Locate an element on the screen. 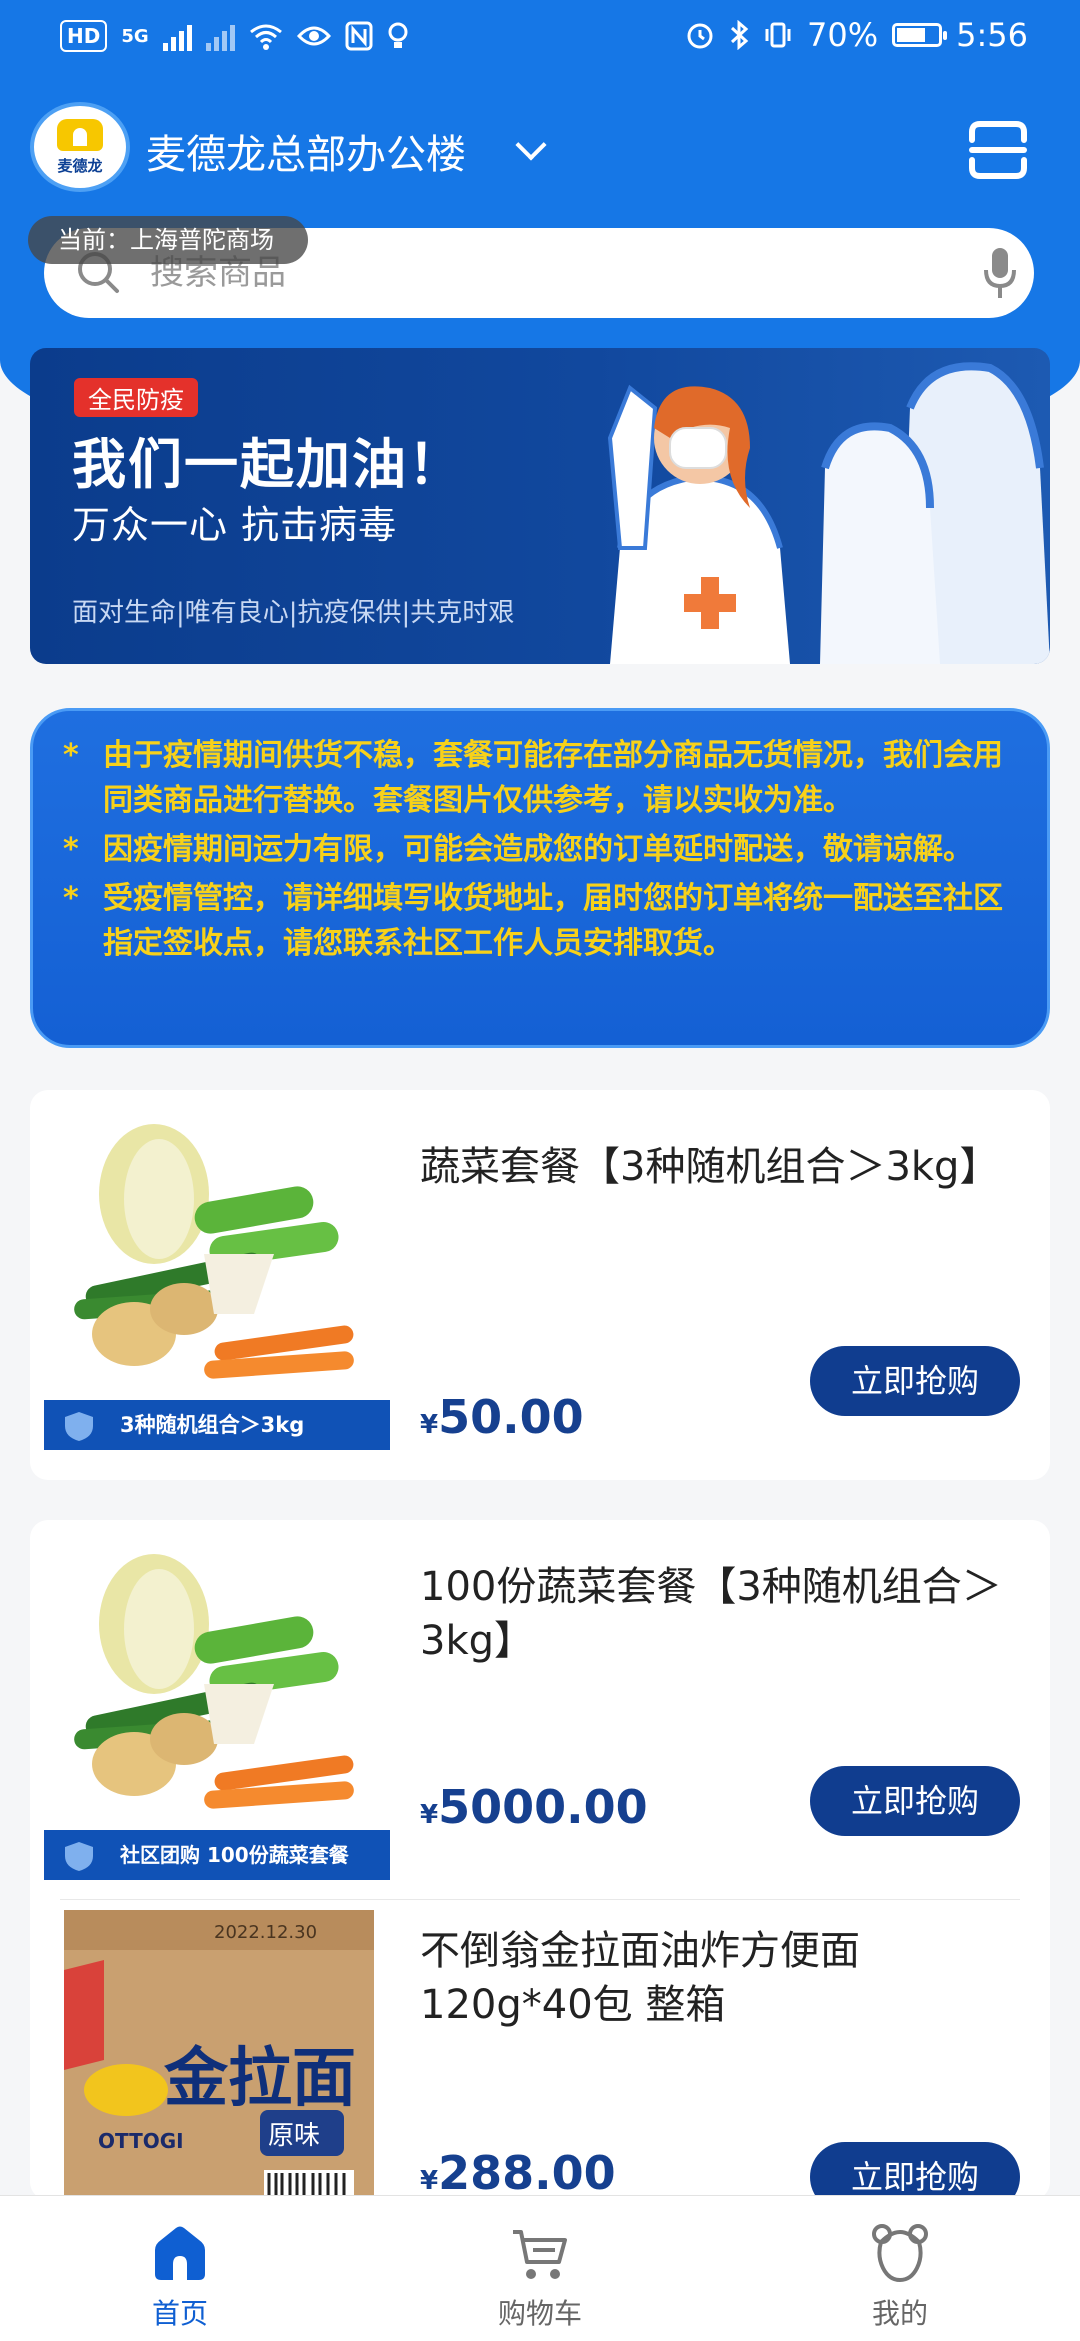 This screenshot has height=2341, width=1080. noodle-box-image: 2022.12.30 OTTOGI 金拉面 原味 is located at coordinates (219, 2055).